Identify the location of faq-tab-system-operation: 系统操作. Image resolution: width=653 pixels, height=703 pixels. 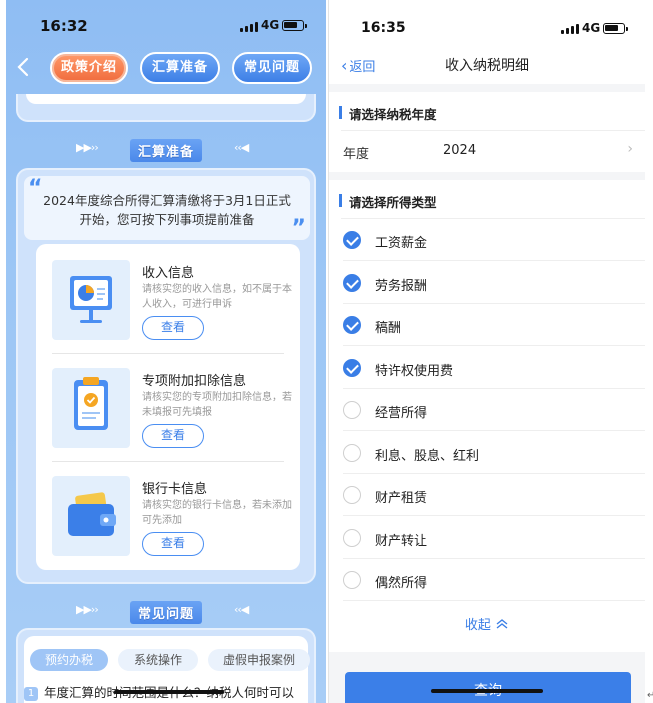
(158, 660).